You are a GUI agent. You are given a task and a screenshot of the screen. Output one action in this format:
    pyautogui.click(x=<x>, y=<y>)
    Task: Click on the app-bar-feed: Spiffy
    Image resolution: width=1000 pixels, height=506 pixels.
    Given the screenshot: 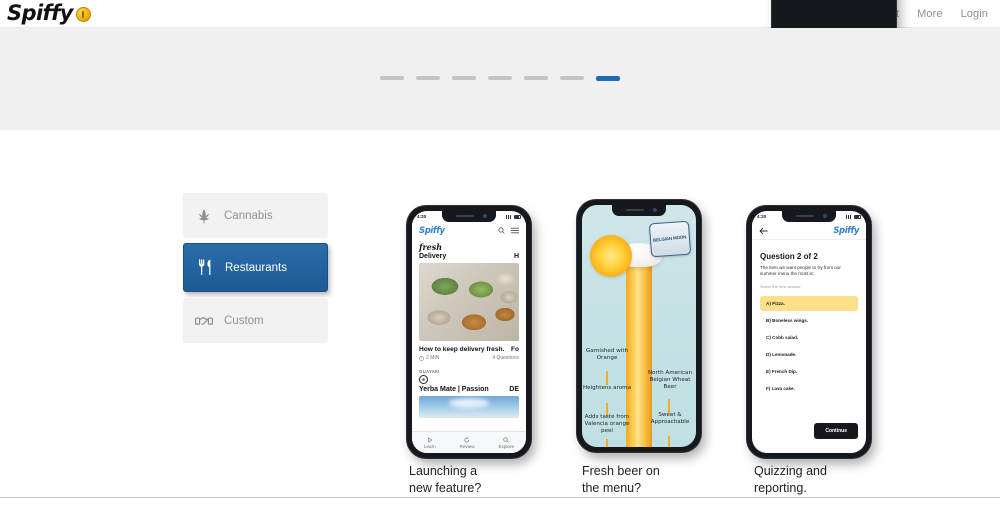 What is the action you would take?
    pyautogui.click(x=469, y=230)
    